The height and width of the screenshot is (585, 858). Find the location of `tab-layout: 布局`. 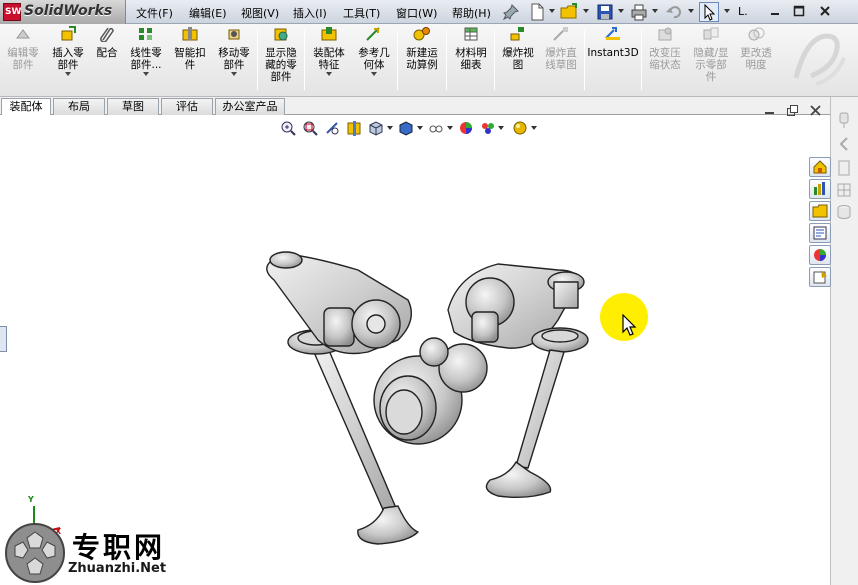

tab-layout: 布局 is located at coordinates (79, 106).